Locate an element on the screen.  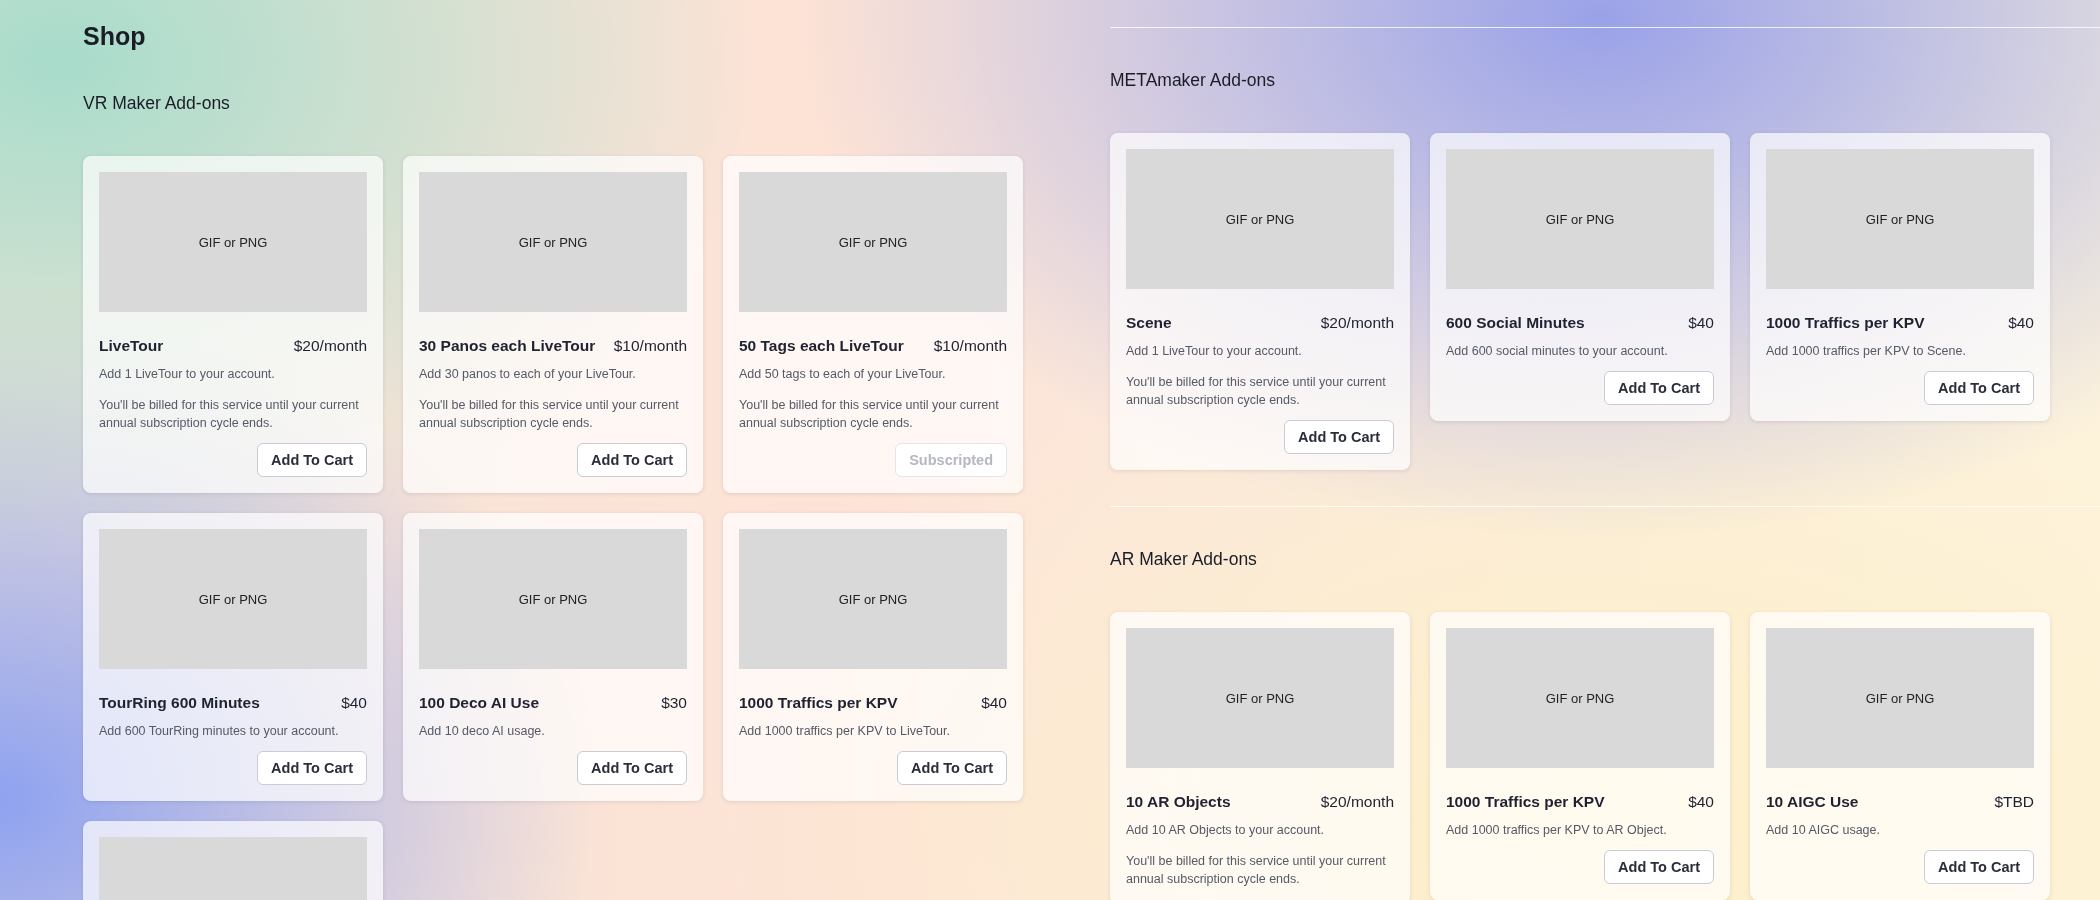
product-description: Add 1000 traffics per KPV to Scene. is located at coordinates (1866, 351).